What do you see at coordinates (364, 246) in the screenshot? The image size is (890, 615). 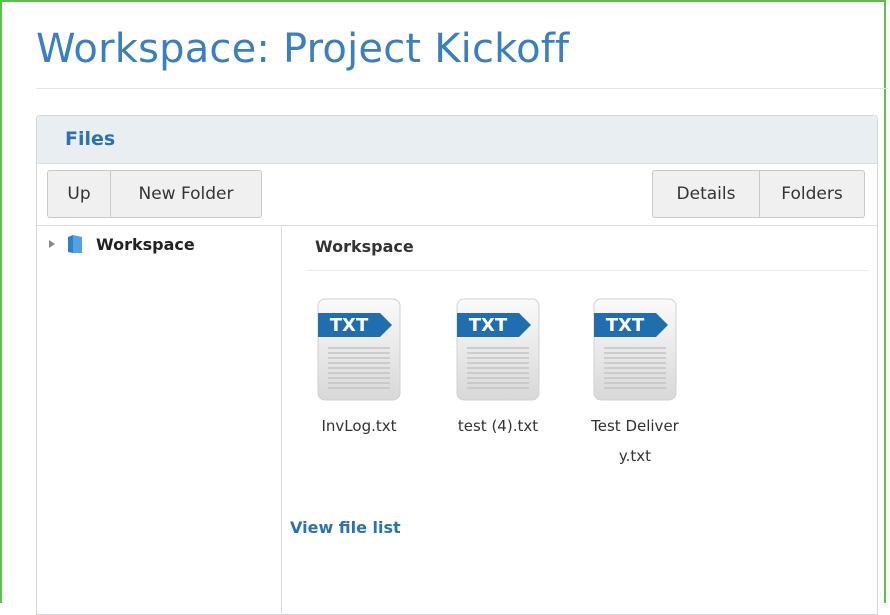 I see `current-folder-title: Workspace` at bounding box center [364, 246].